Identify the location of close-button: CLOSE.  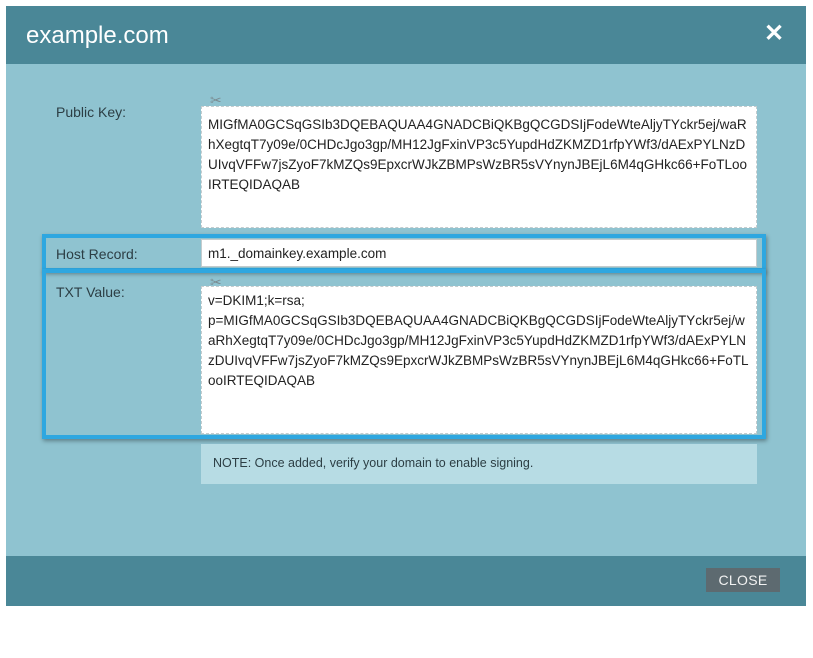
(743, 580).